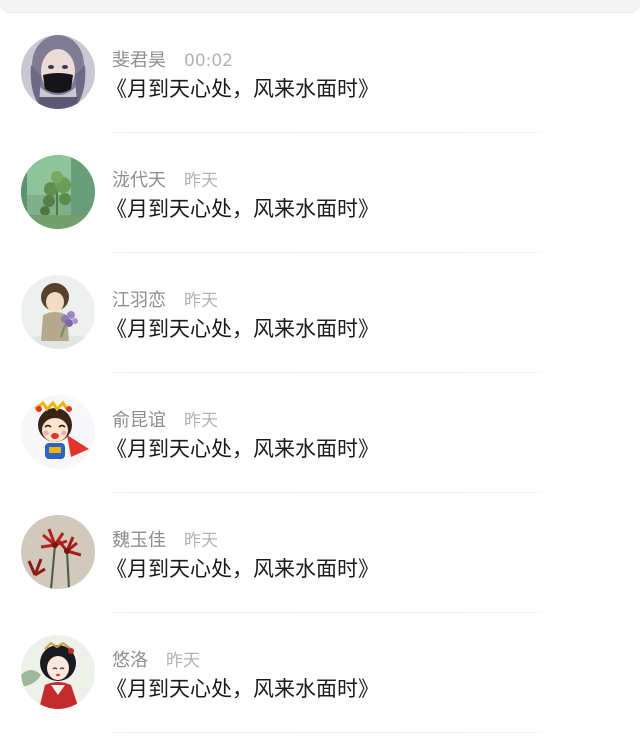 This screenshot has height=751, width=640. What do you see at coordinates (58, 192) in the screenshot?
I see `plant-avatar` at bounding box center [58, 192].